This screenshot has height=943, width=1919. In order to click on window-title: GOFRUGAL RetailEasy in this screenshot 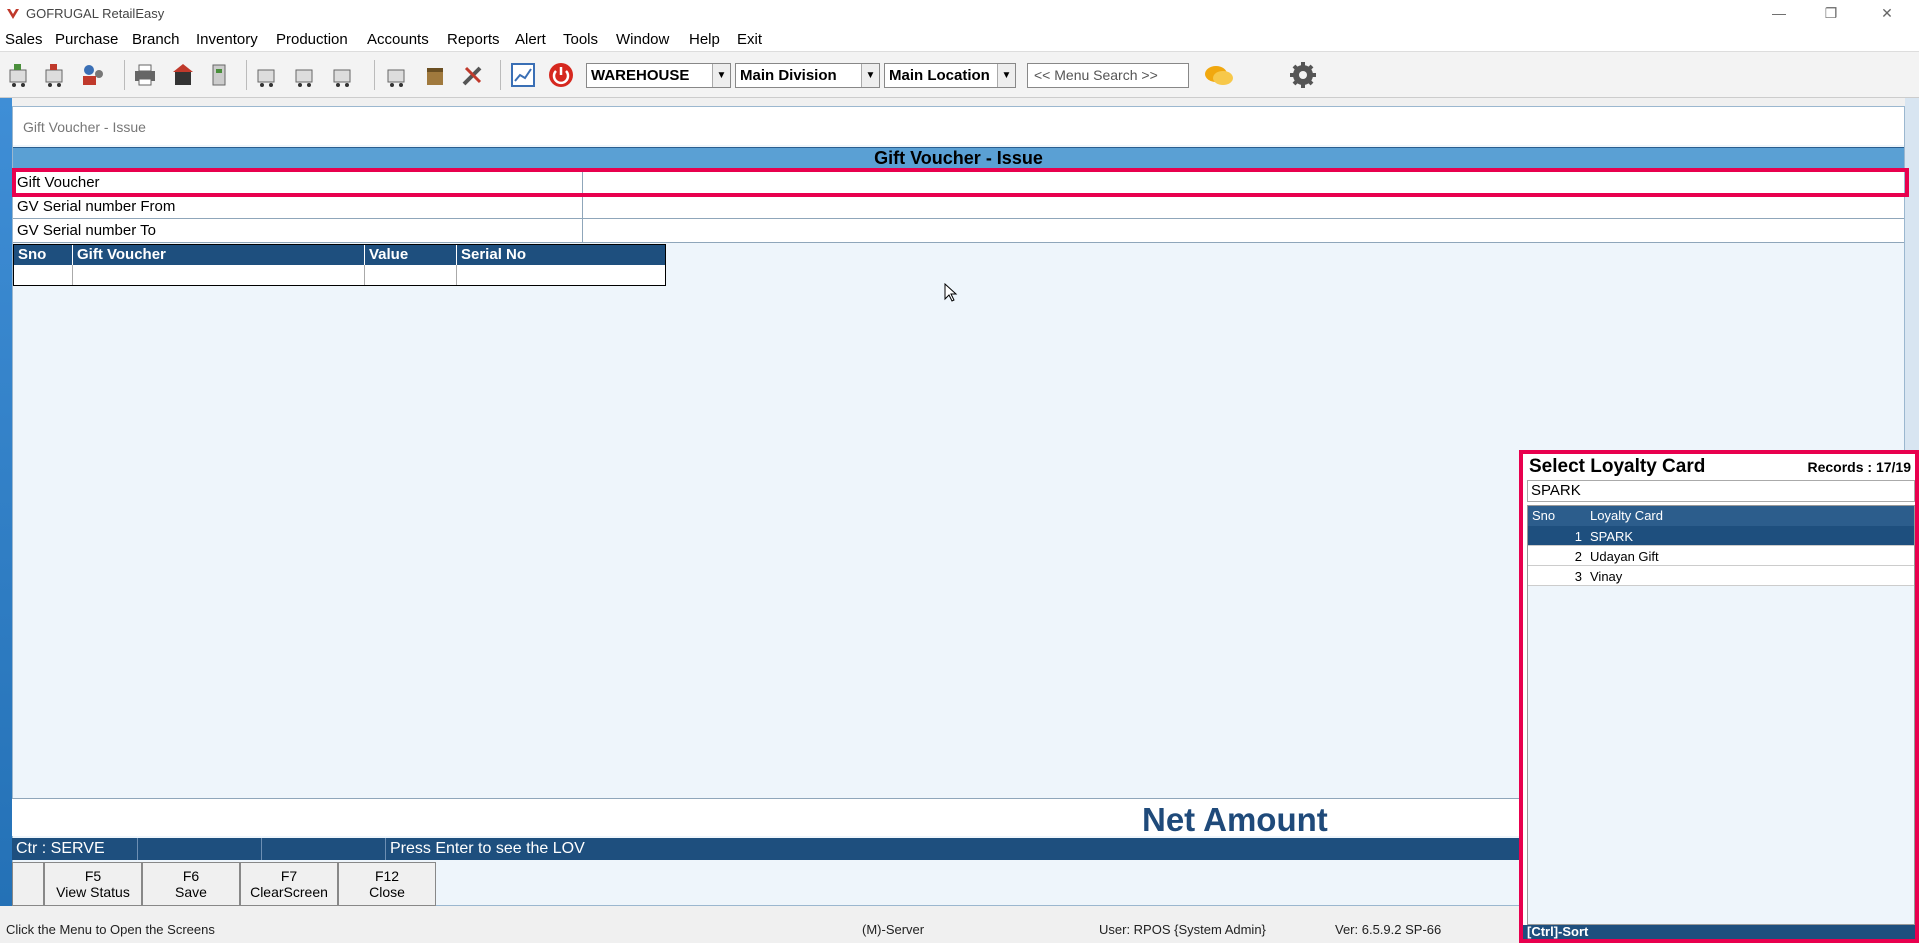, I will do `click(95, 13)`.